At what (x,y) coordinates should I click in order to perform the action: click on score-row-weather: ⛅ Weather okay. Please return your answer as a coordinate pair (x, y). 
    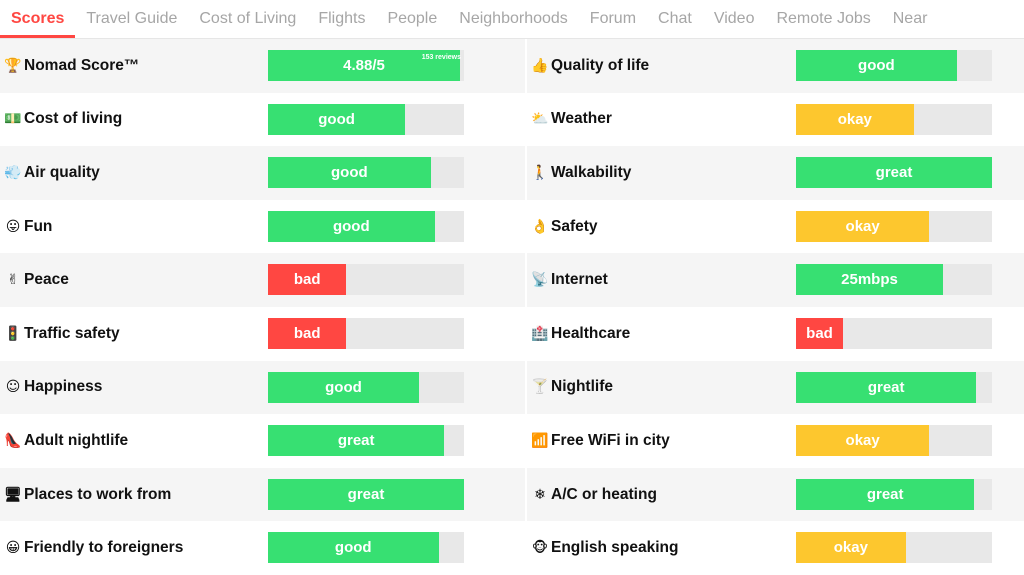
    Looking at the image, I should click on (775, 119).